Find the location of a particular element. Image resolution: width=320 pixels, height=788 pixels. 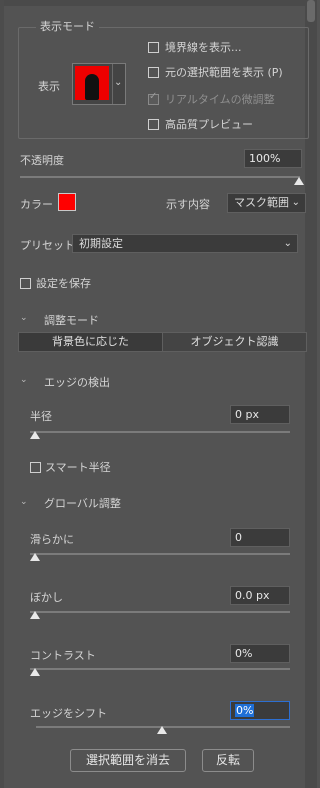

color-swatch is located at coordinates (67, 202).